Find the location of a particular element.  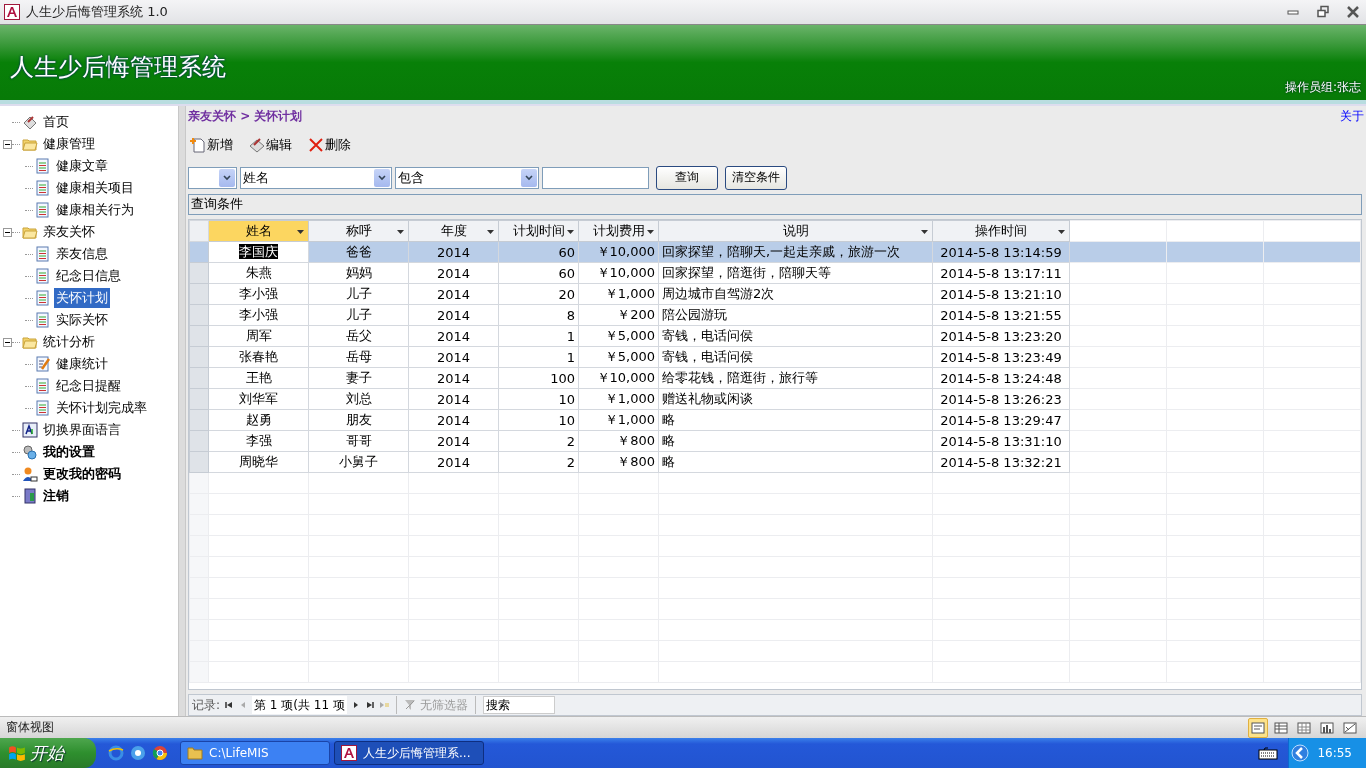

table-cell: 2014-5-8 13:24:48 is located at coordinates (1001, 378).